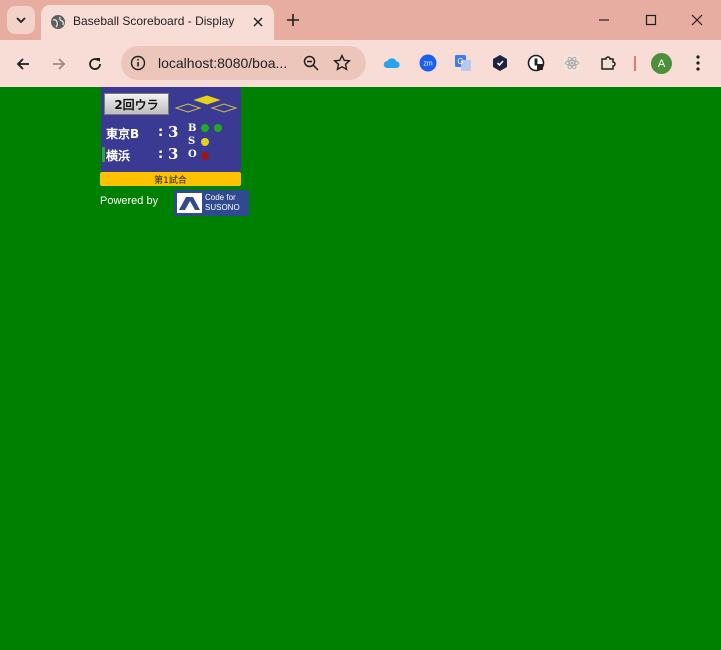  I want to click on forward-button, so click(59, 64).